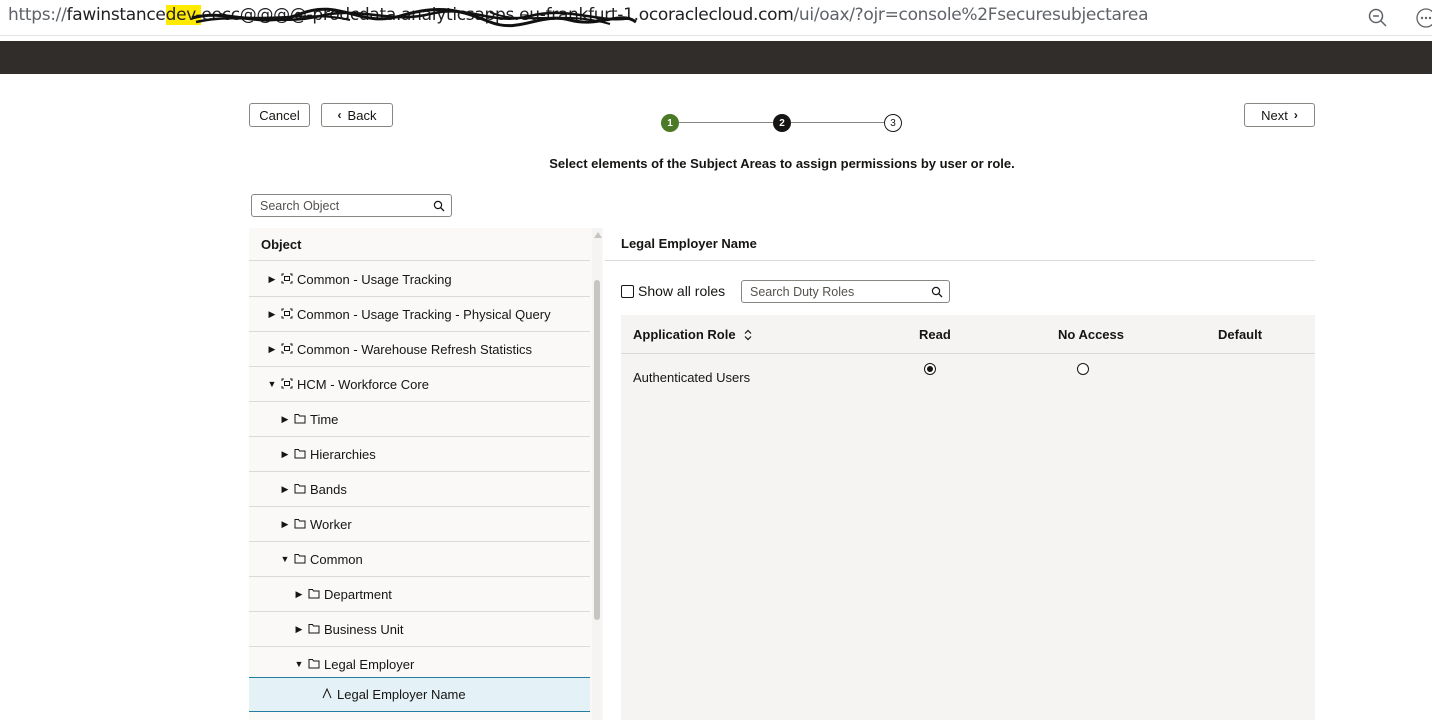  Describe the element at coordinates (331, 524) in the screenshot. I see `tree-row-label: Worker` at that location.